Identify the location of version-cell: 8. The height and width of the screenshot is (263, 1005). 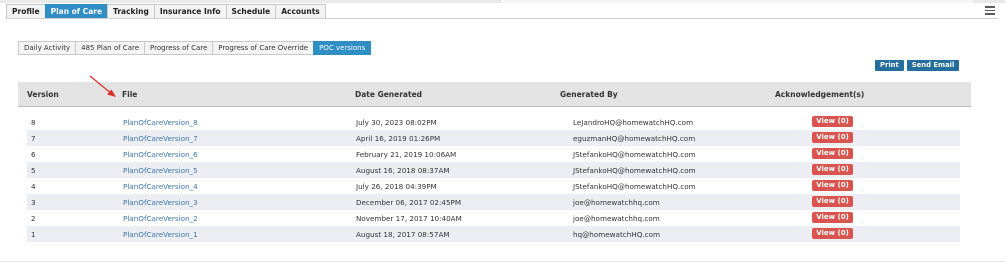
(33, 122).